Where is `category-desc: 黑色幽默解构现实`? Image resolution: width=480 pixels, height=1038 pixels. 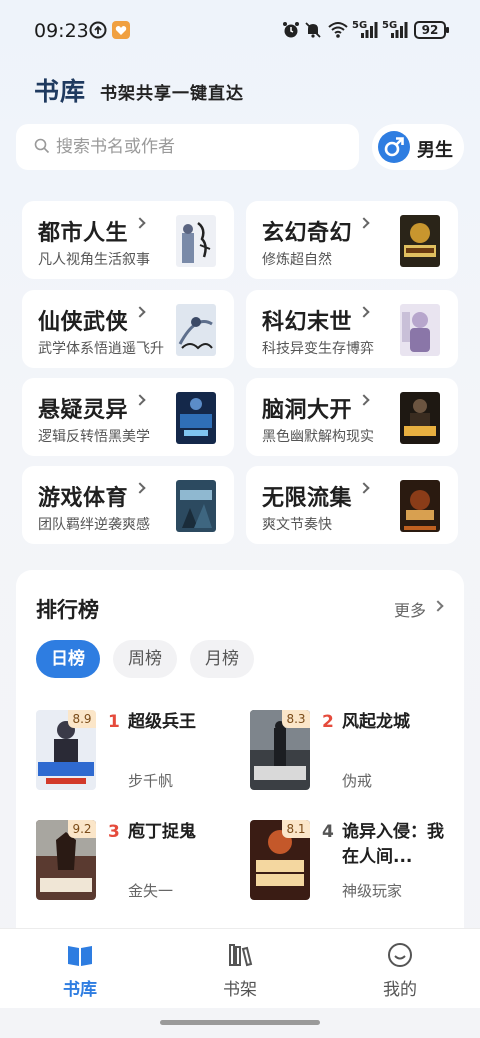
category-desc: 黑色幽默解构现实 is located at coordinates (318, 437).